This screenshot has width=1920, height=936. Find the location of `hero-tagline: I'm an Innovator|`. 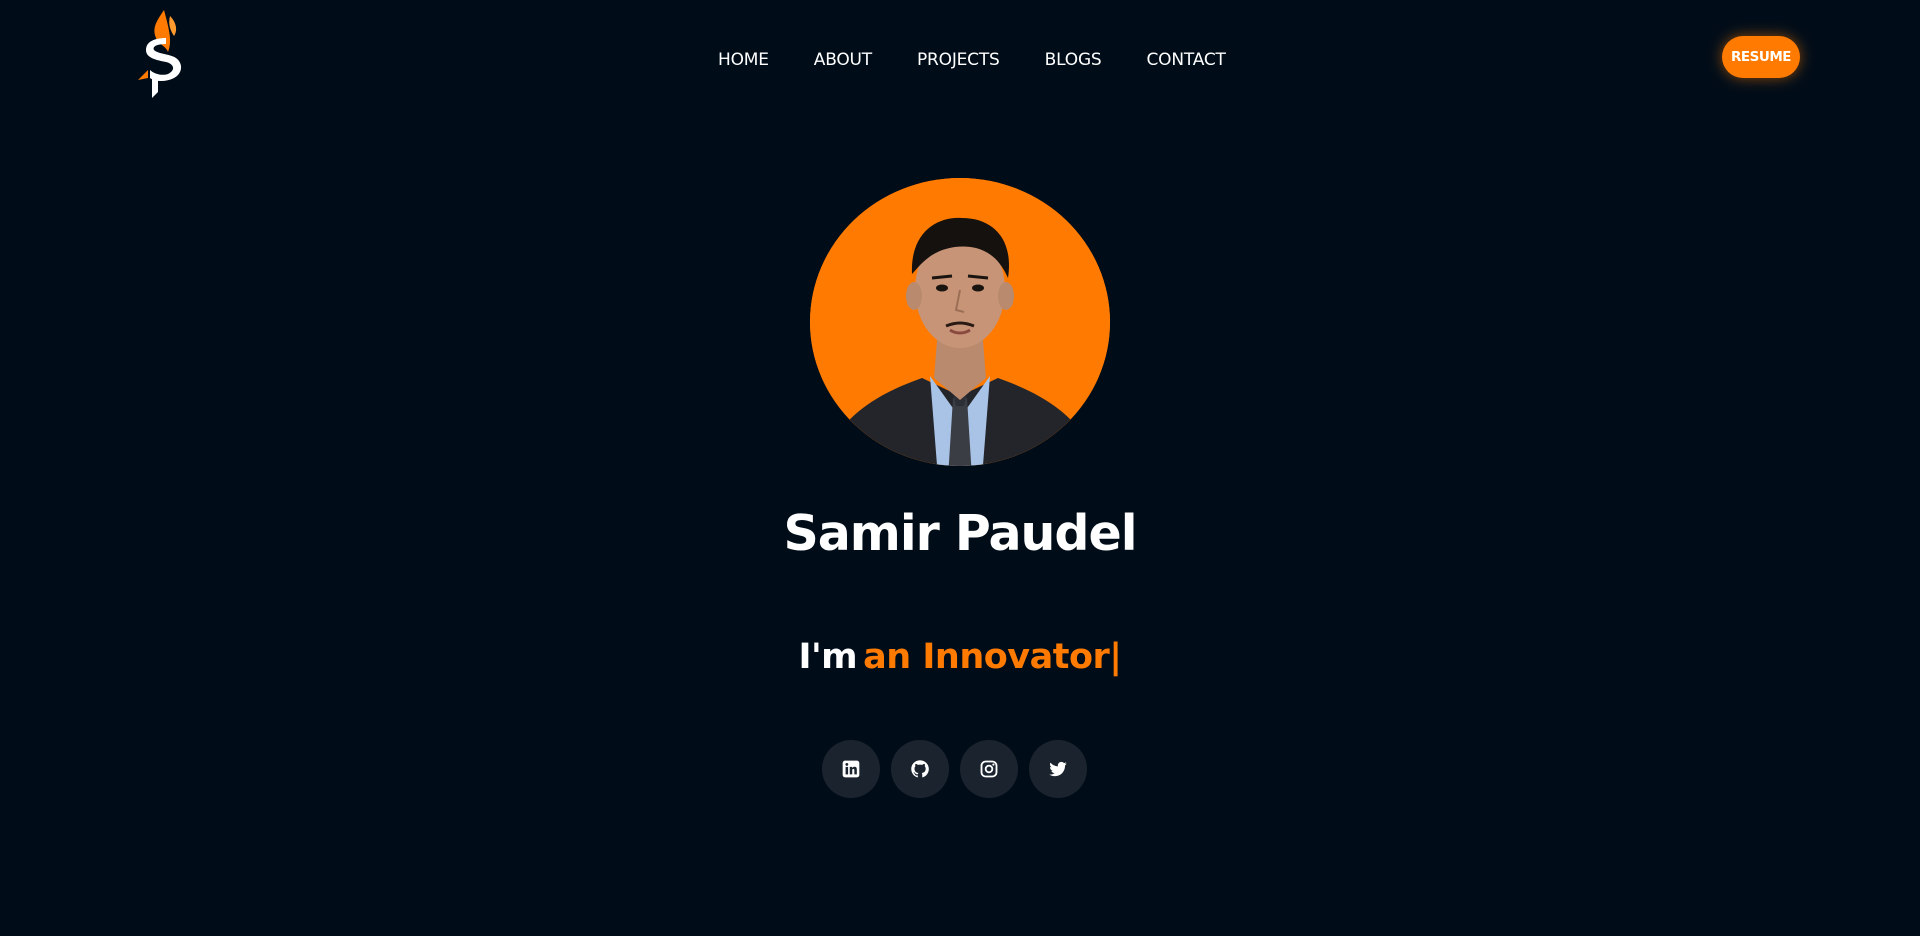

hero-tagline: I'm an Innovator| is located at coordinates (960, 657).